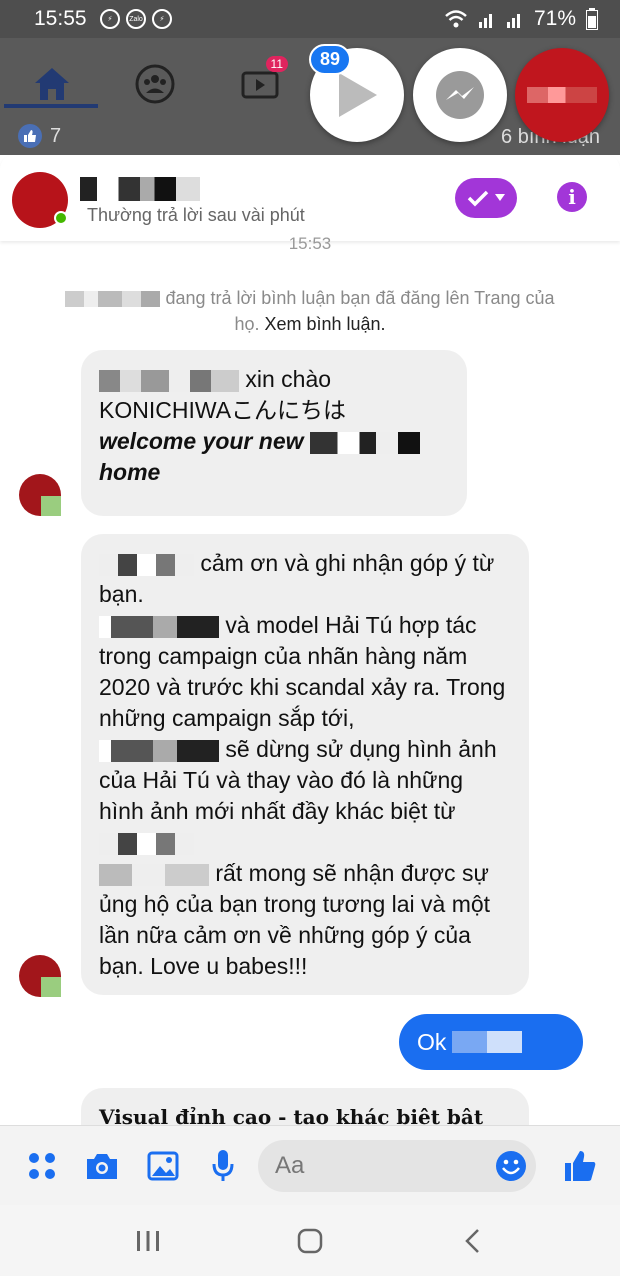  I want to click on likes-count: 7, so click(56, 135).